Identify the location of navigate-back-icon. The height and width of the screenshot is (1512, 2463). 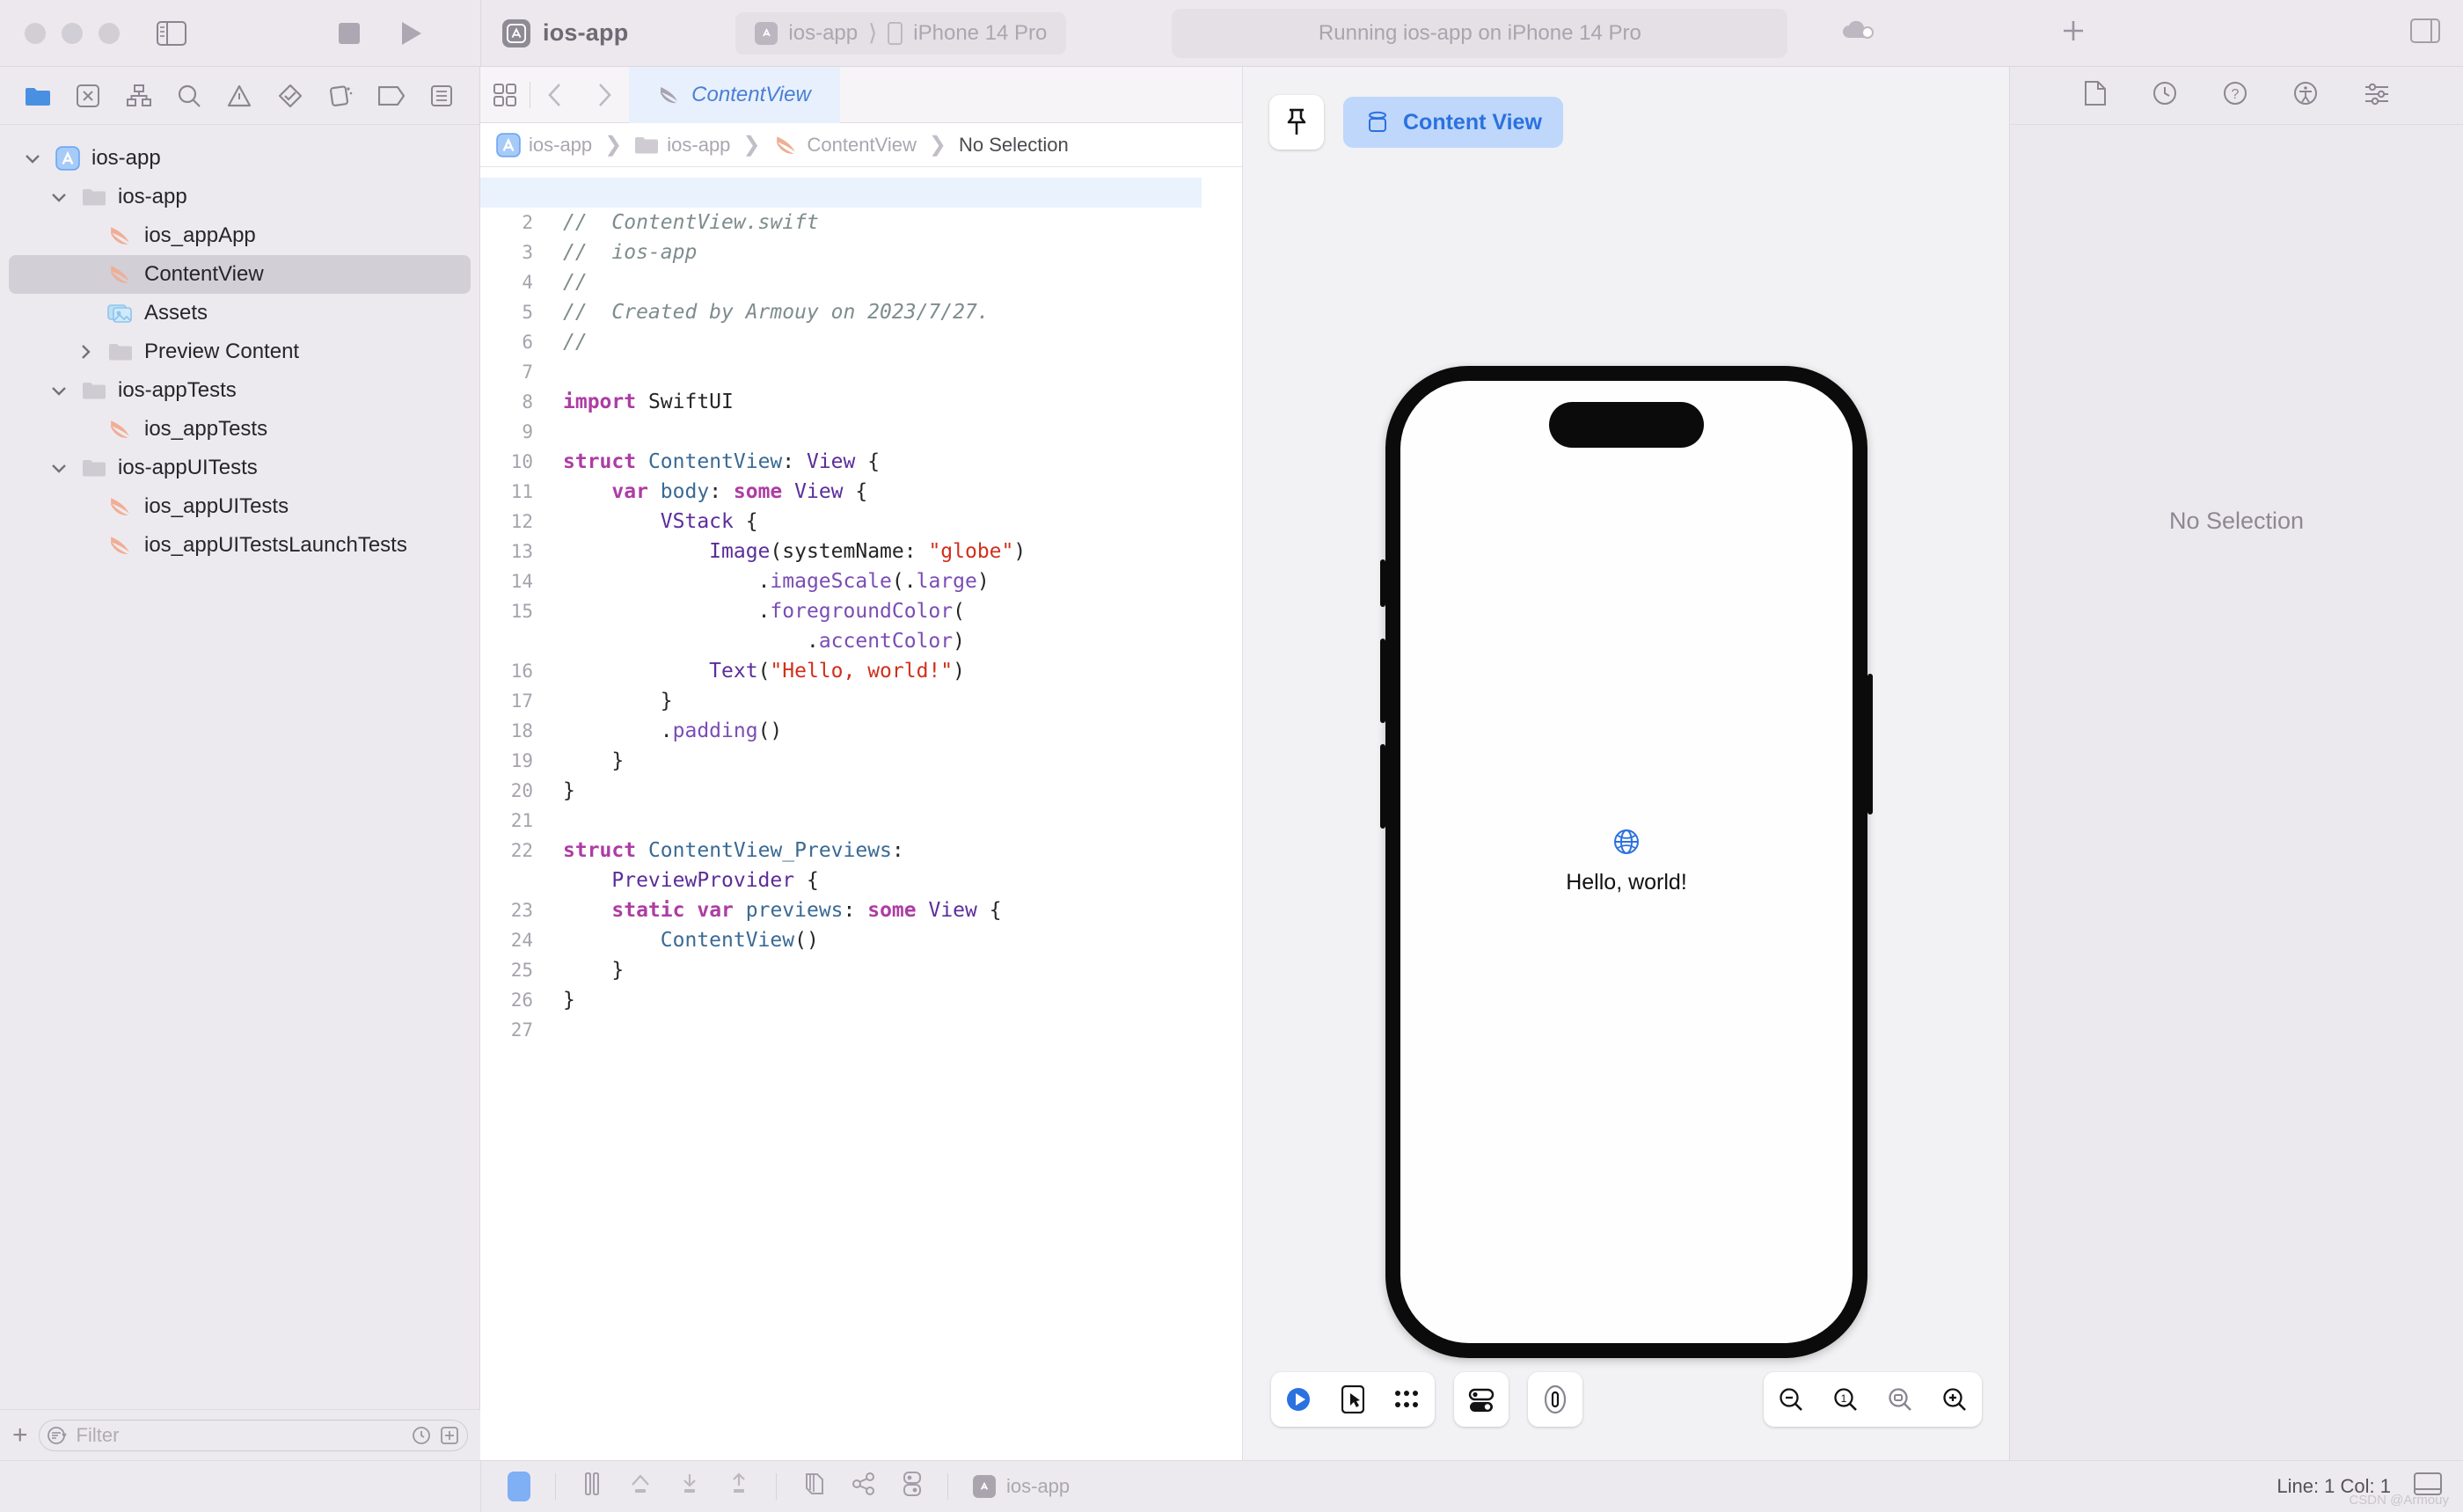
(555, 95).